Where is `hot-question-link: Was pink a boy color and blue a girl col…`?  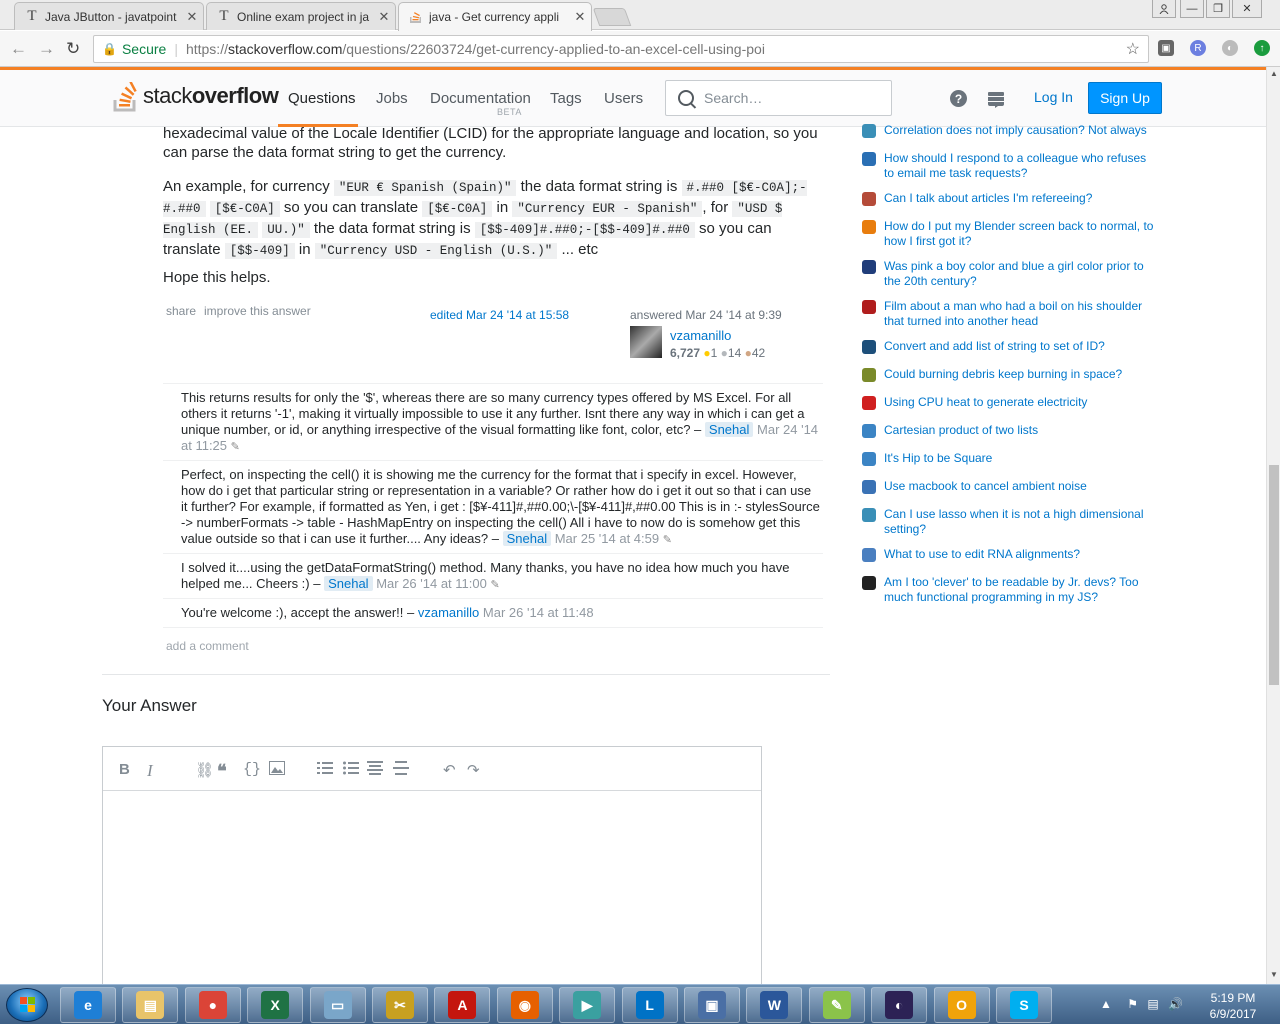
hot-question-link: Was pink a boy color and blue a girl col… is located at coordinates (1020, 274).